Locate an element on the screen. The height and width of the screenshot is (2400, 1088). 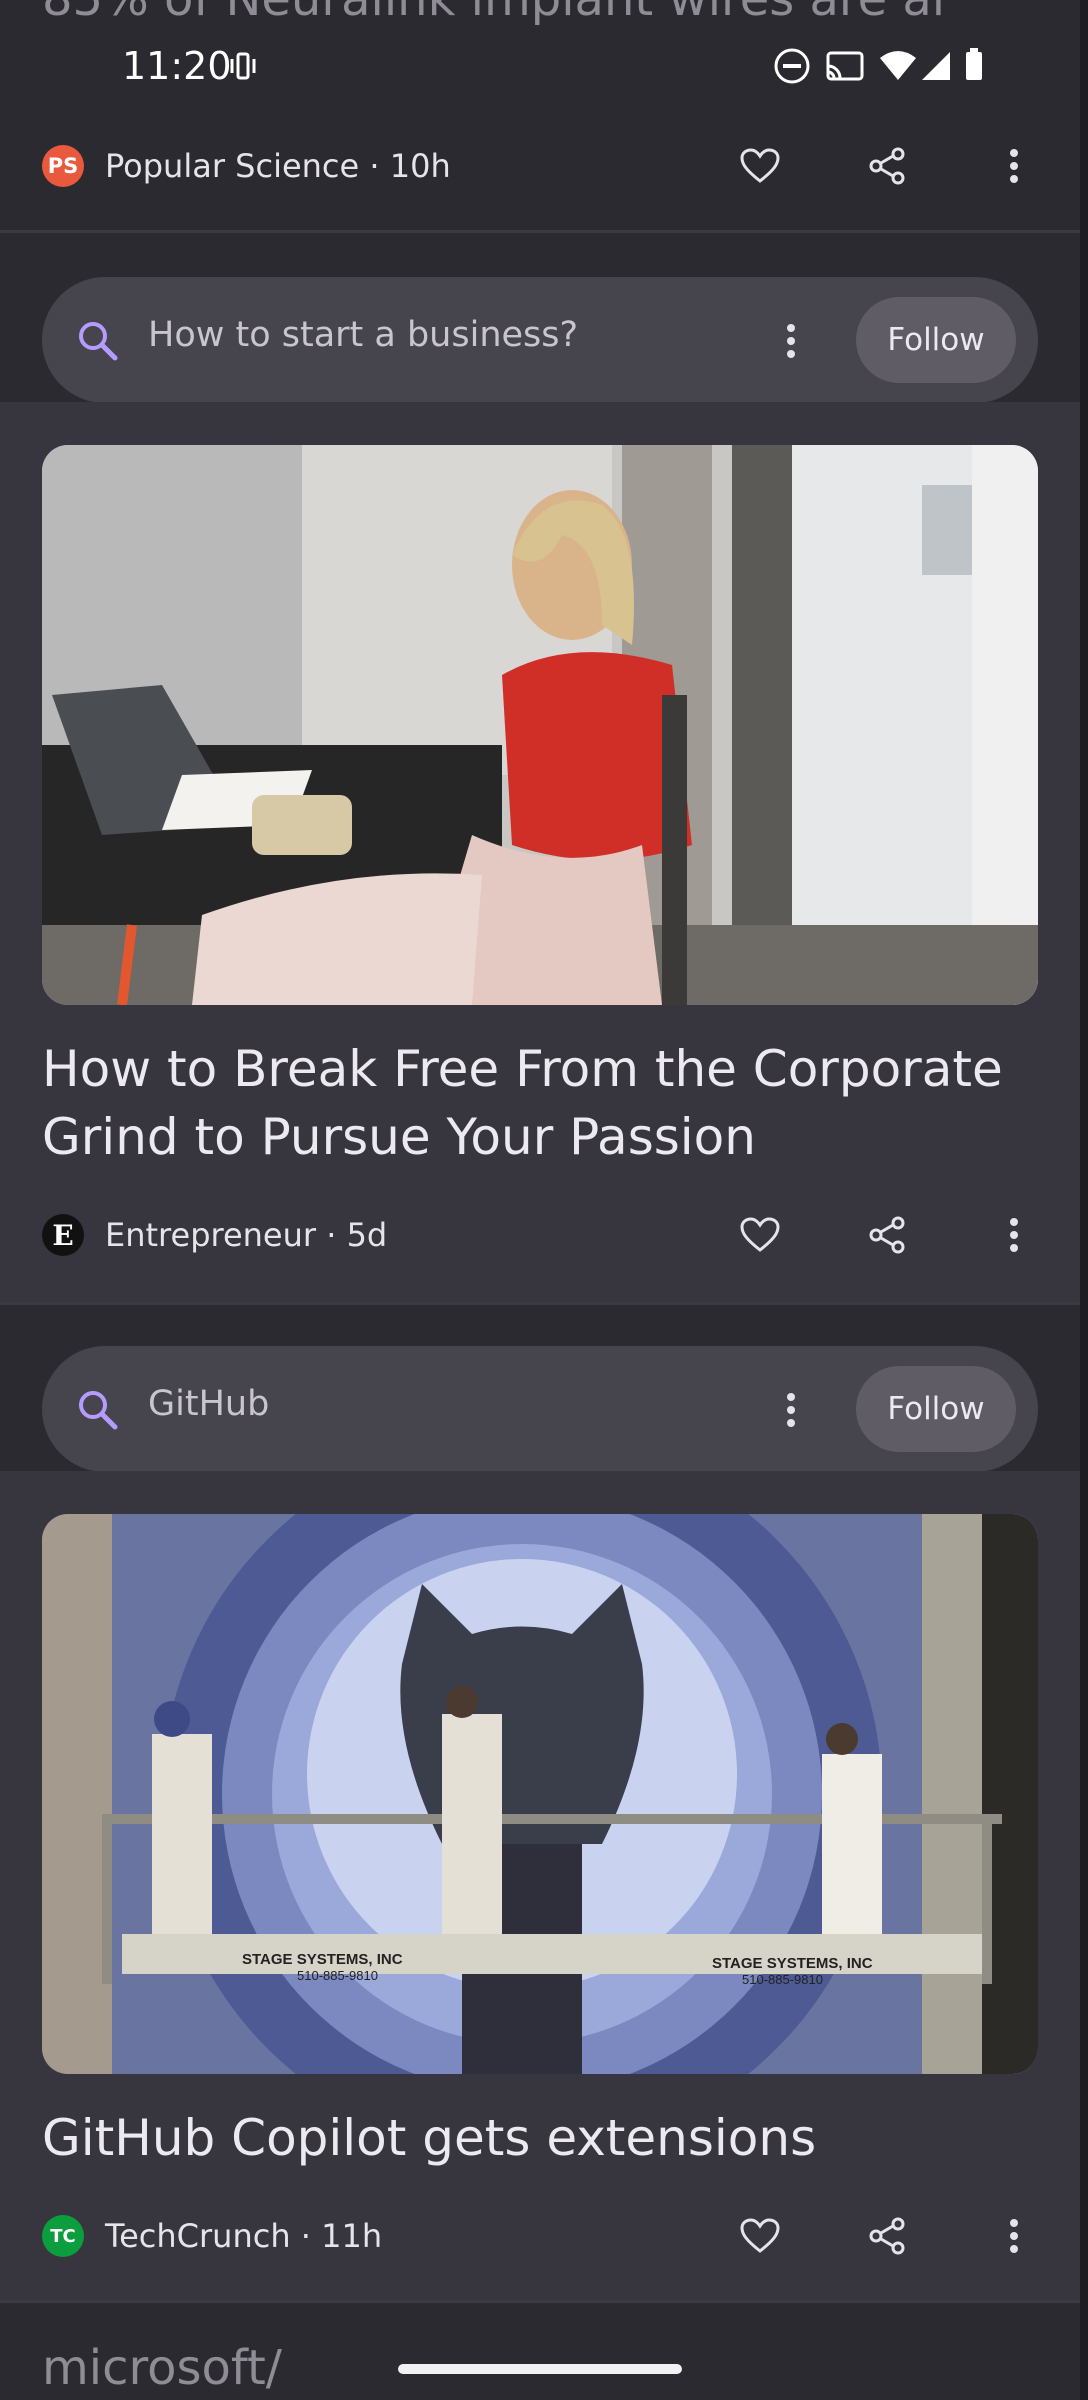
article-headline: GitHub Copilot gets extensions is located at coordinates (542, 2138).